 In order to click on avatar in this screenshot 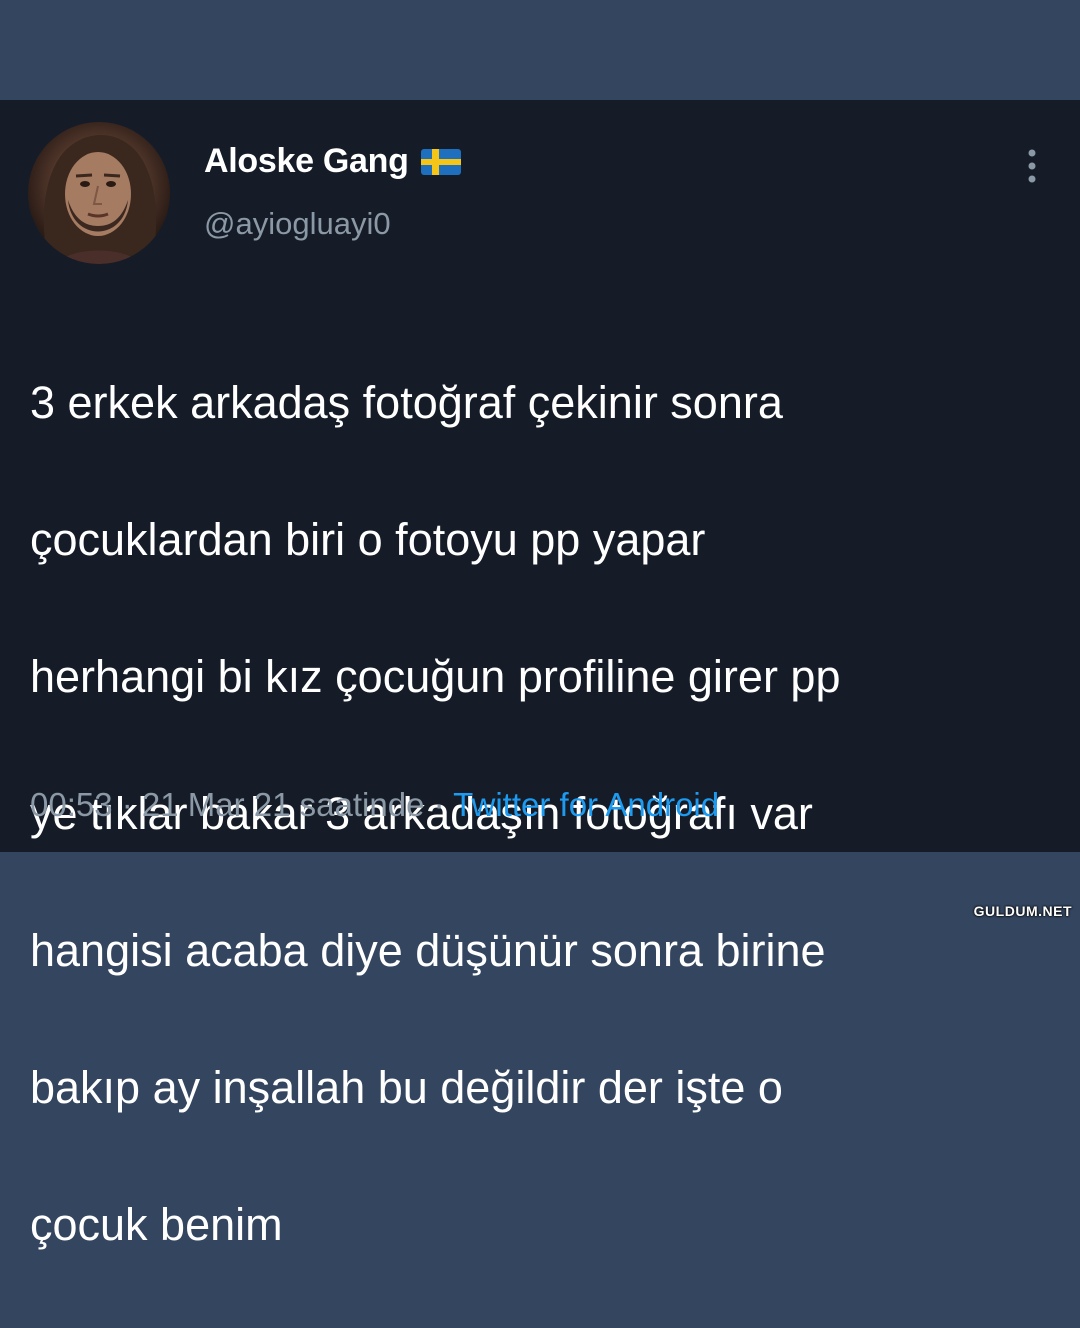, I will do `click(99, 193)`.